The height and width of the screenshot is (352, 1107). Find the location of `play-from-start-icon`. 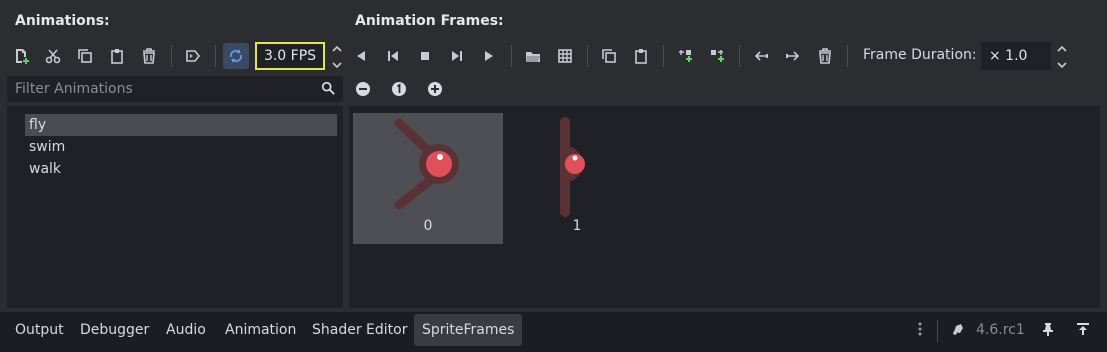

play-from-start-icon is located at coordinates (457, 56).